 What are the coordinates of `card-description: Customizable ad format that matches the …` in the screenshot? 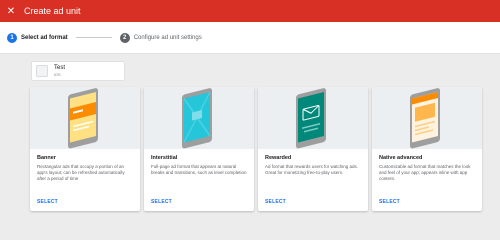 It's located at (425, 172).